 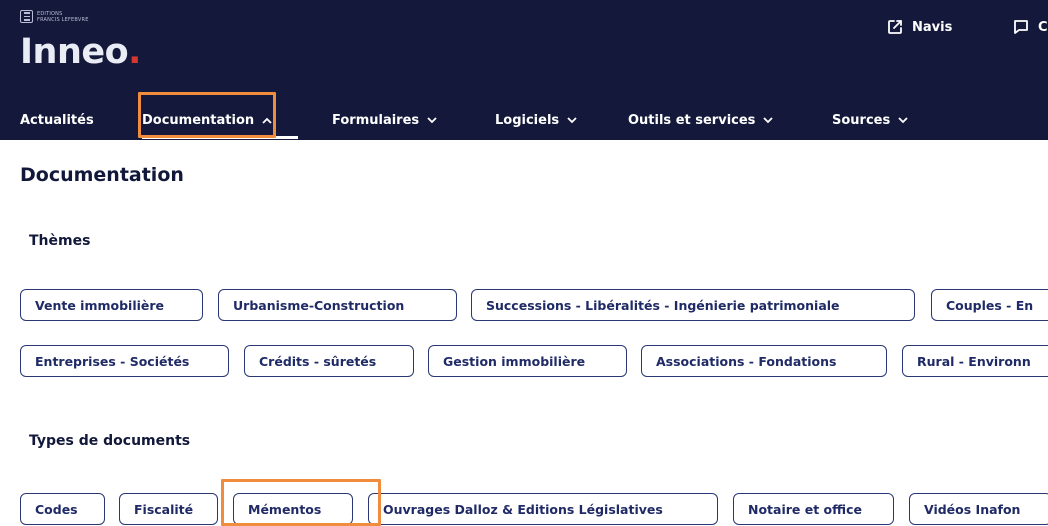 I want to click on chip-label: Ouvrages Dalloz & Editions Législatives, so click(x=523, y=509).